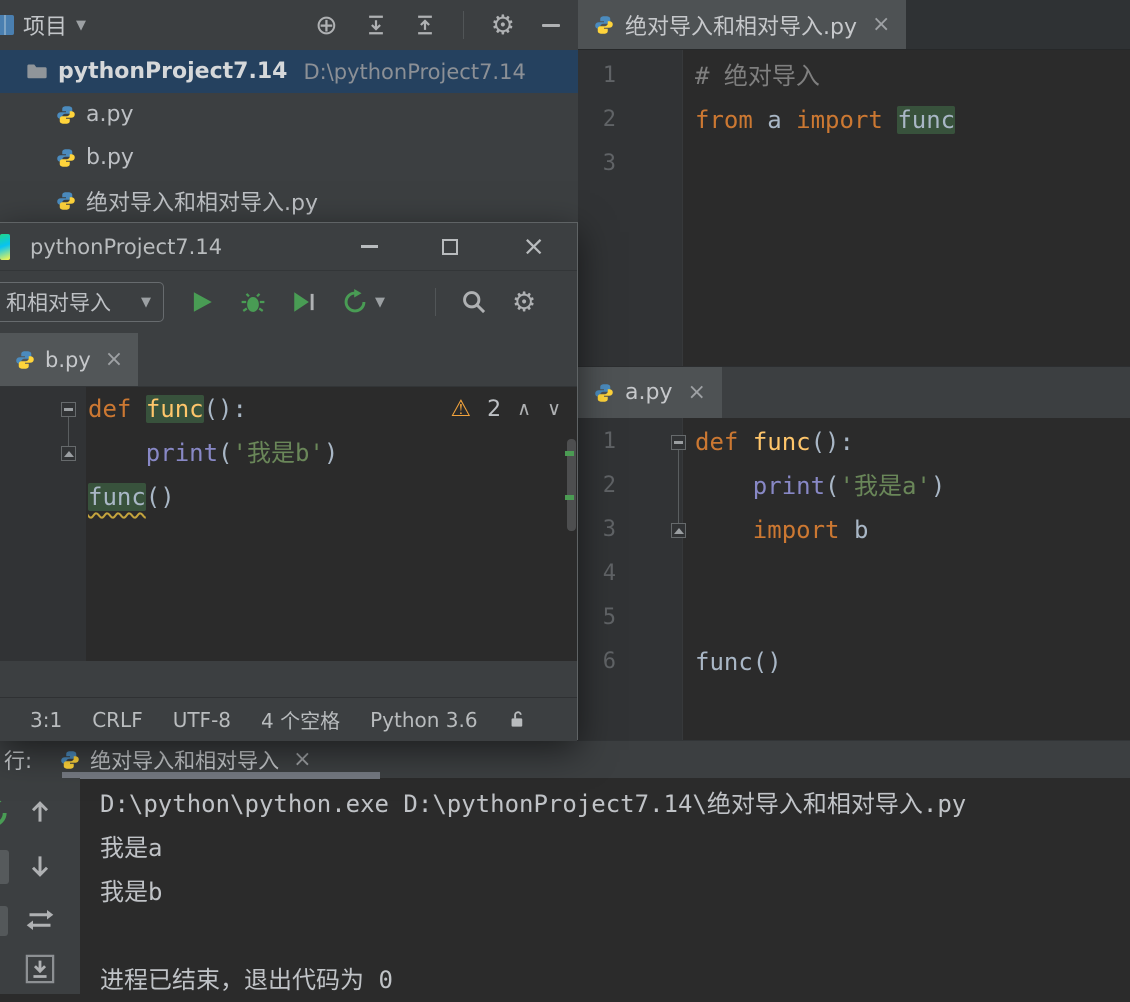 The width and height of the screenshot is (1130, 1002). I want to click on editor-tab-bar-b: b.py ×, so click(288, 360).